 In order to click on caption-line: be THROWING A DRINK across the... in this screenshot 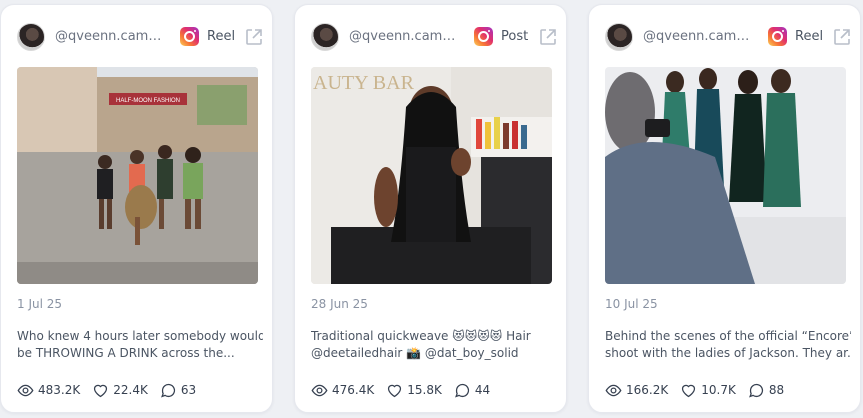, I will do `click(126, 353)`.